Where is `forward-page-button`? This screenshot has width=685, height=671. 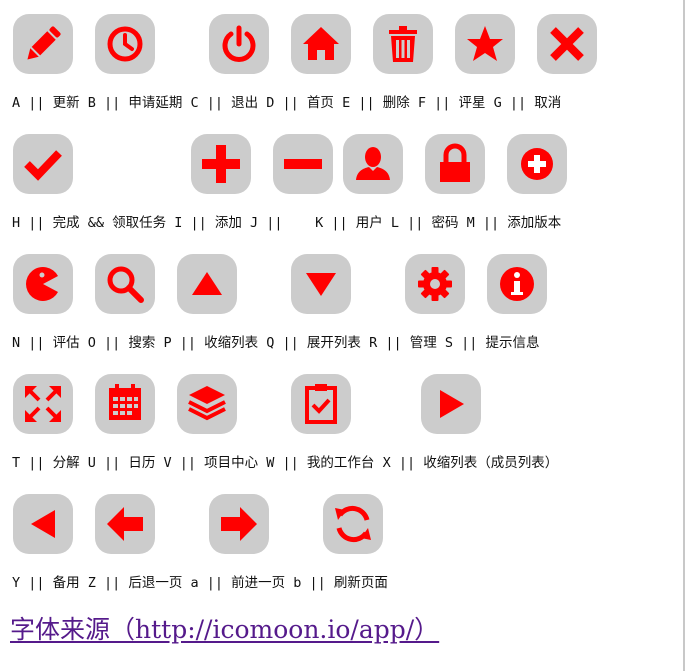 forward-page-button is located at coordinates (239, 524).